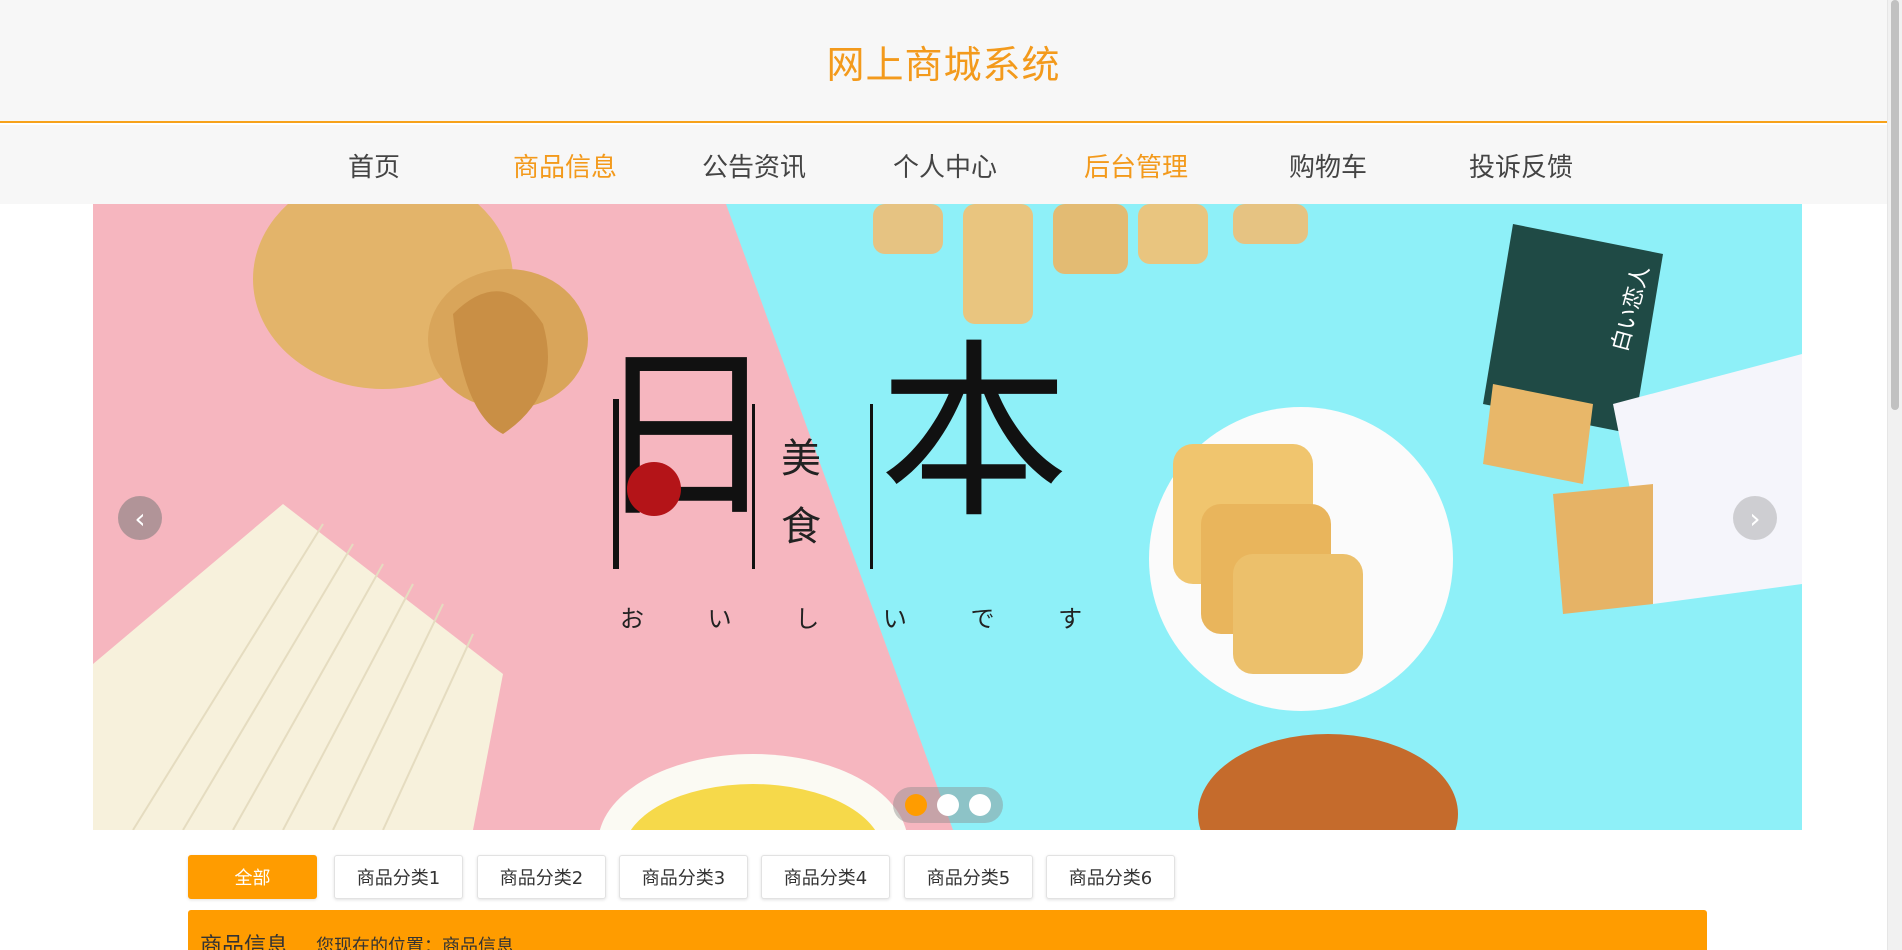  Describe the element at coordinates (947, 930) in the screenshot. I see `section-header: 商品信息 您现在的位置：商品信息` at that location.